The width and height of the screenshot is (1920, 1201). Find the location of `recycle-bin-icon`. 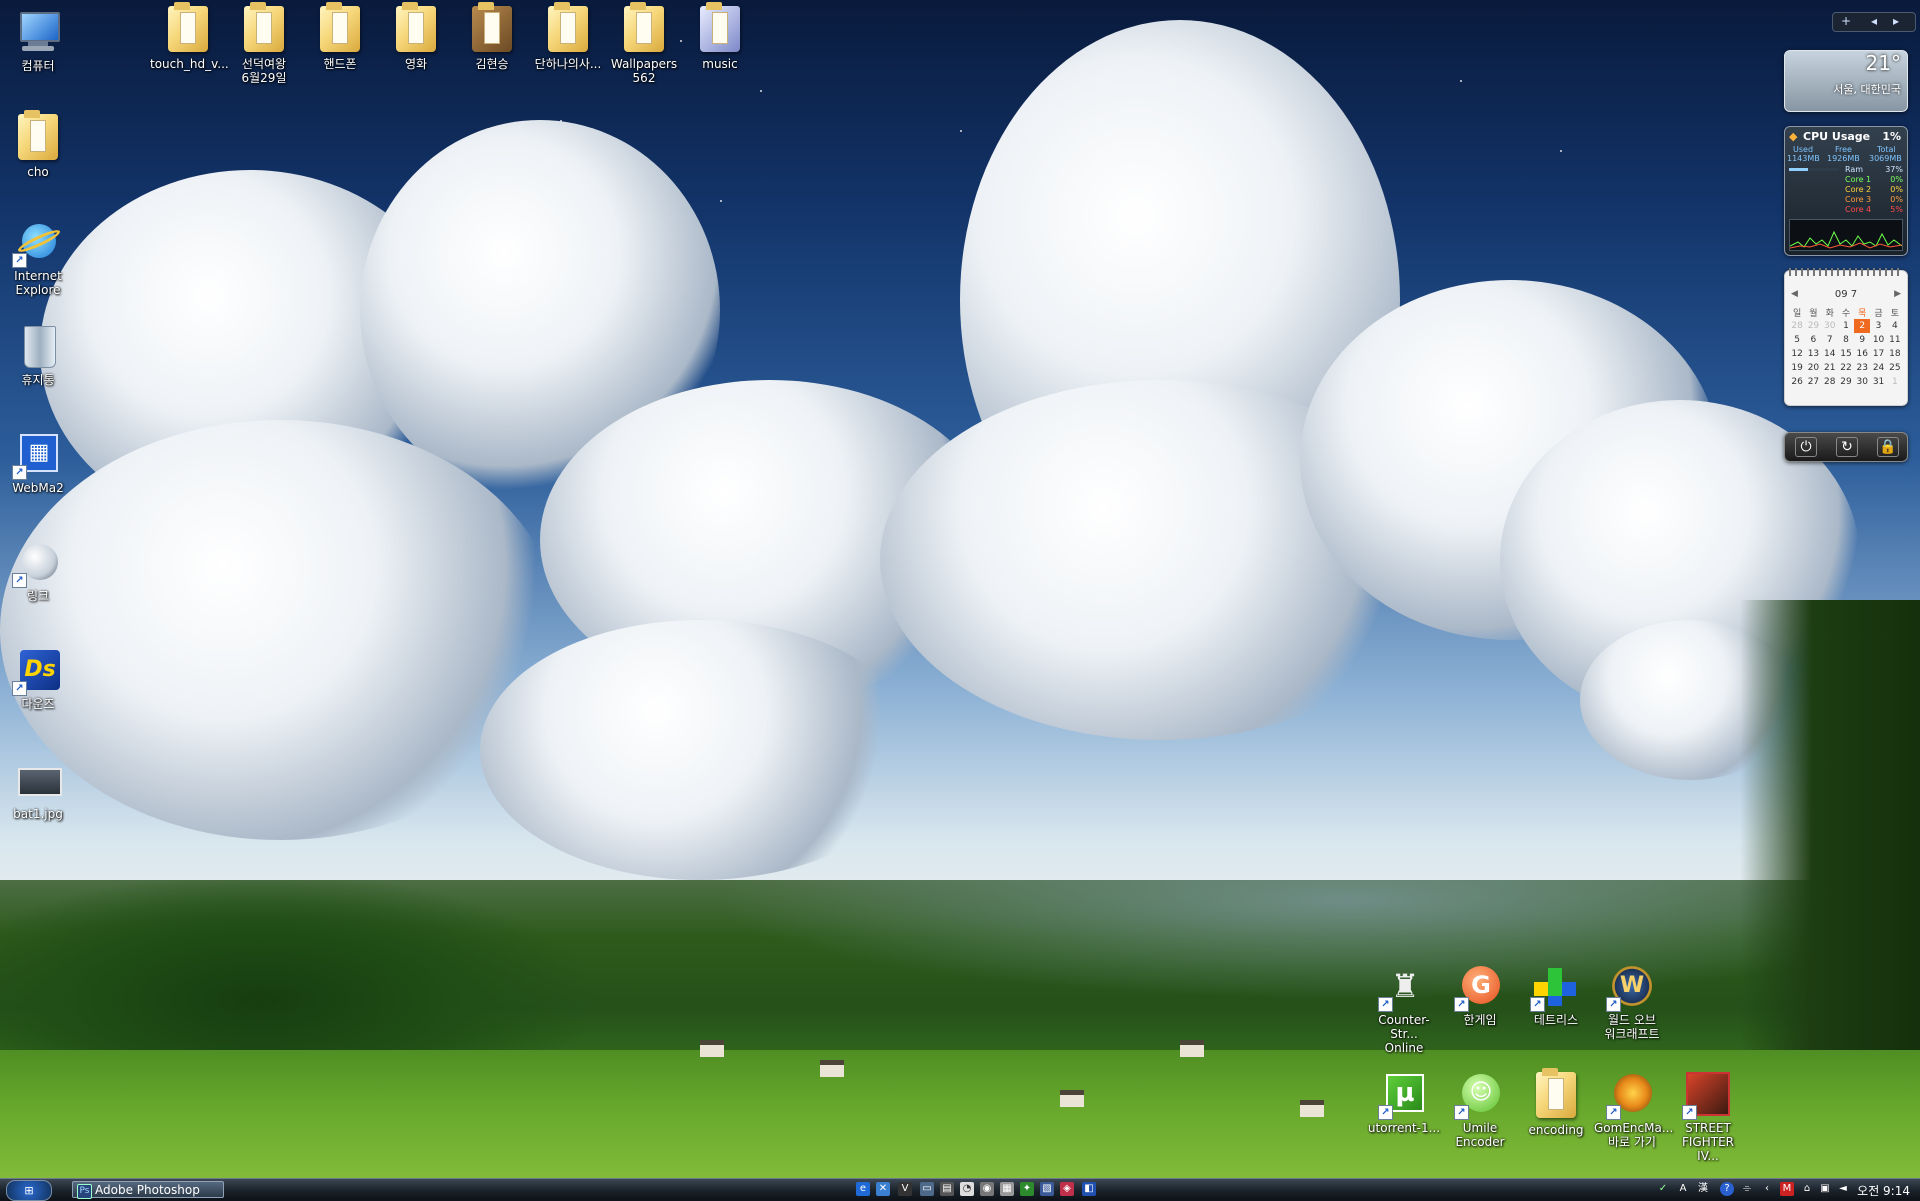

recycle-bin-icon is located at coordinates (38, 346).